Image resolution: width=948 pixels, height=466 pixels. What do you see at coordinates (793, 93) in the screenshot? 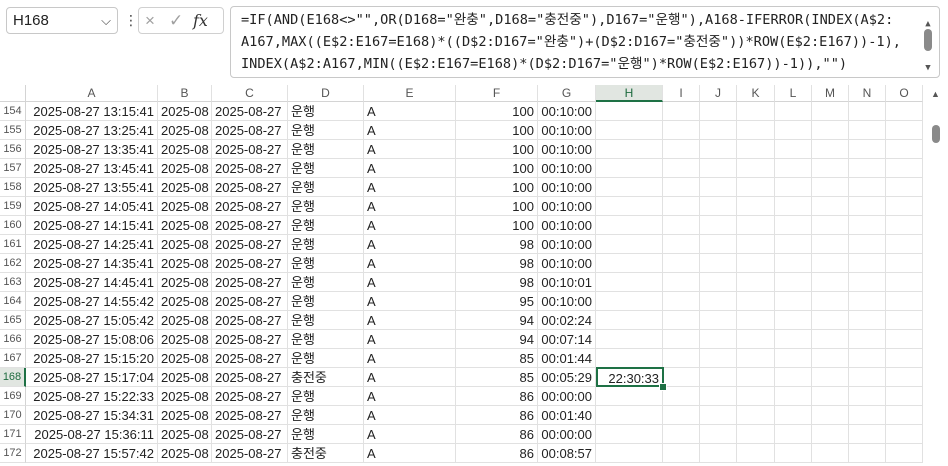
I see `column-header-l: L` at bounding box center [793, 93].